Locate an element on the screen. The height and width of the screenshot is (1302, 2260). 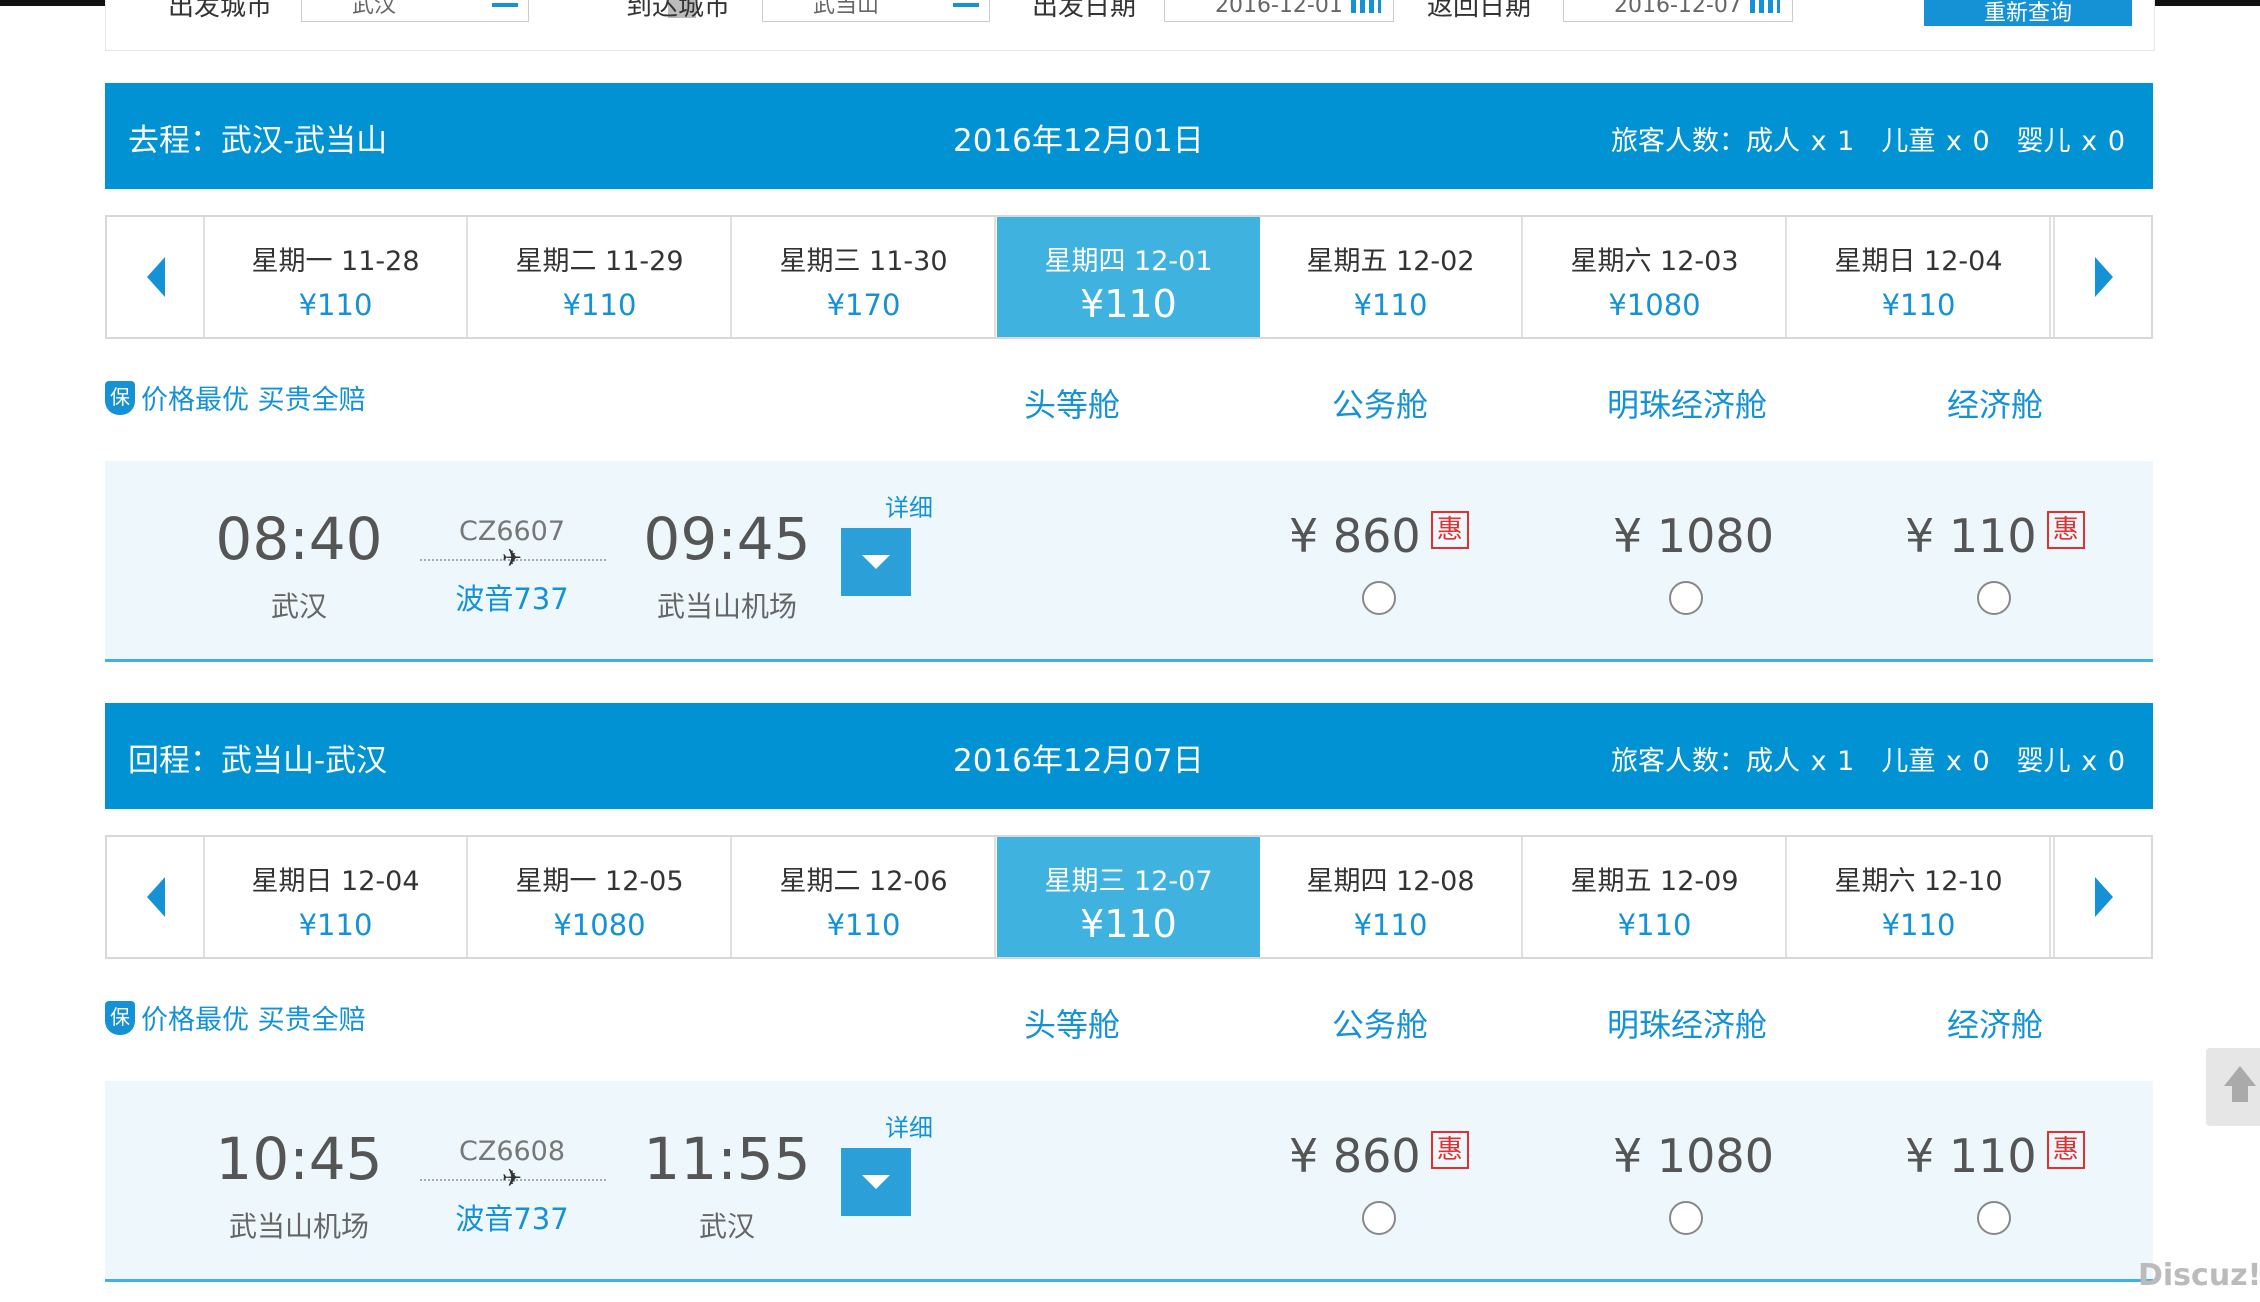
from-city-input: 武汉 is located at coordinates (415, 11).